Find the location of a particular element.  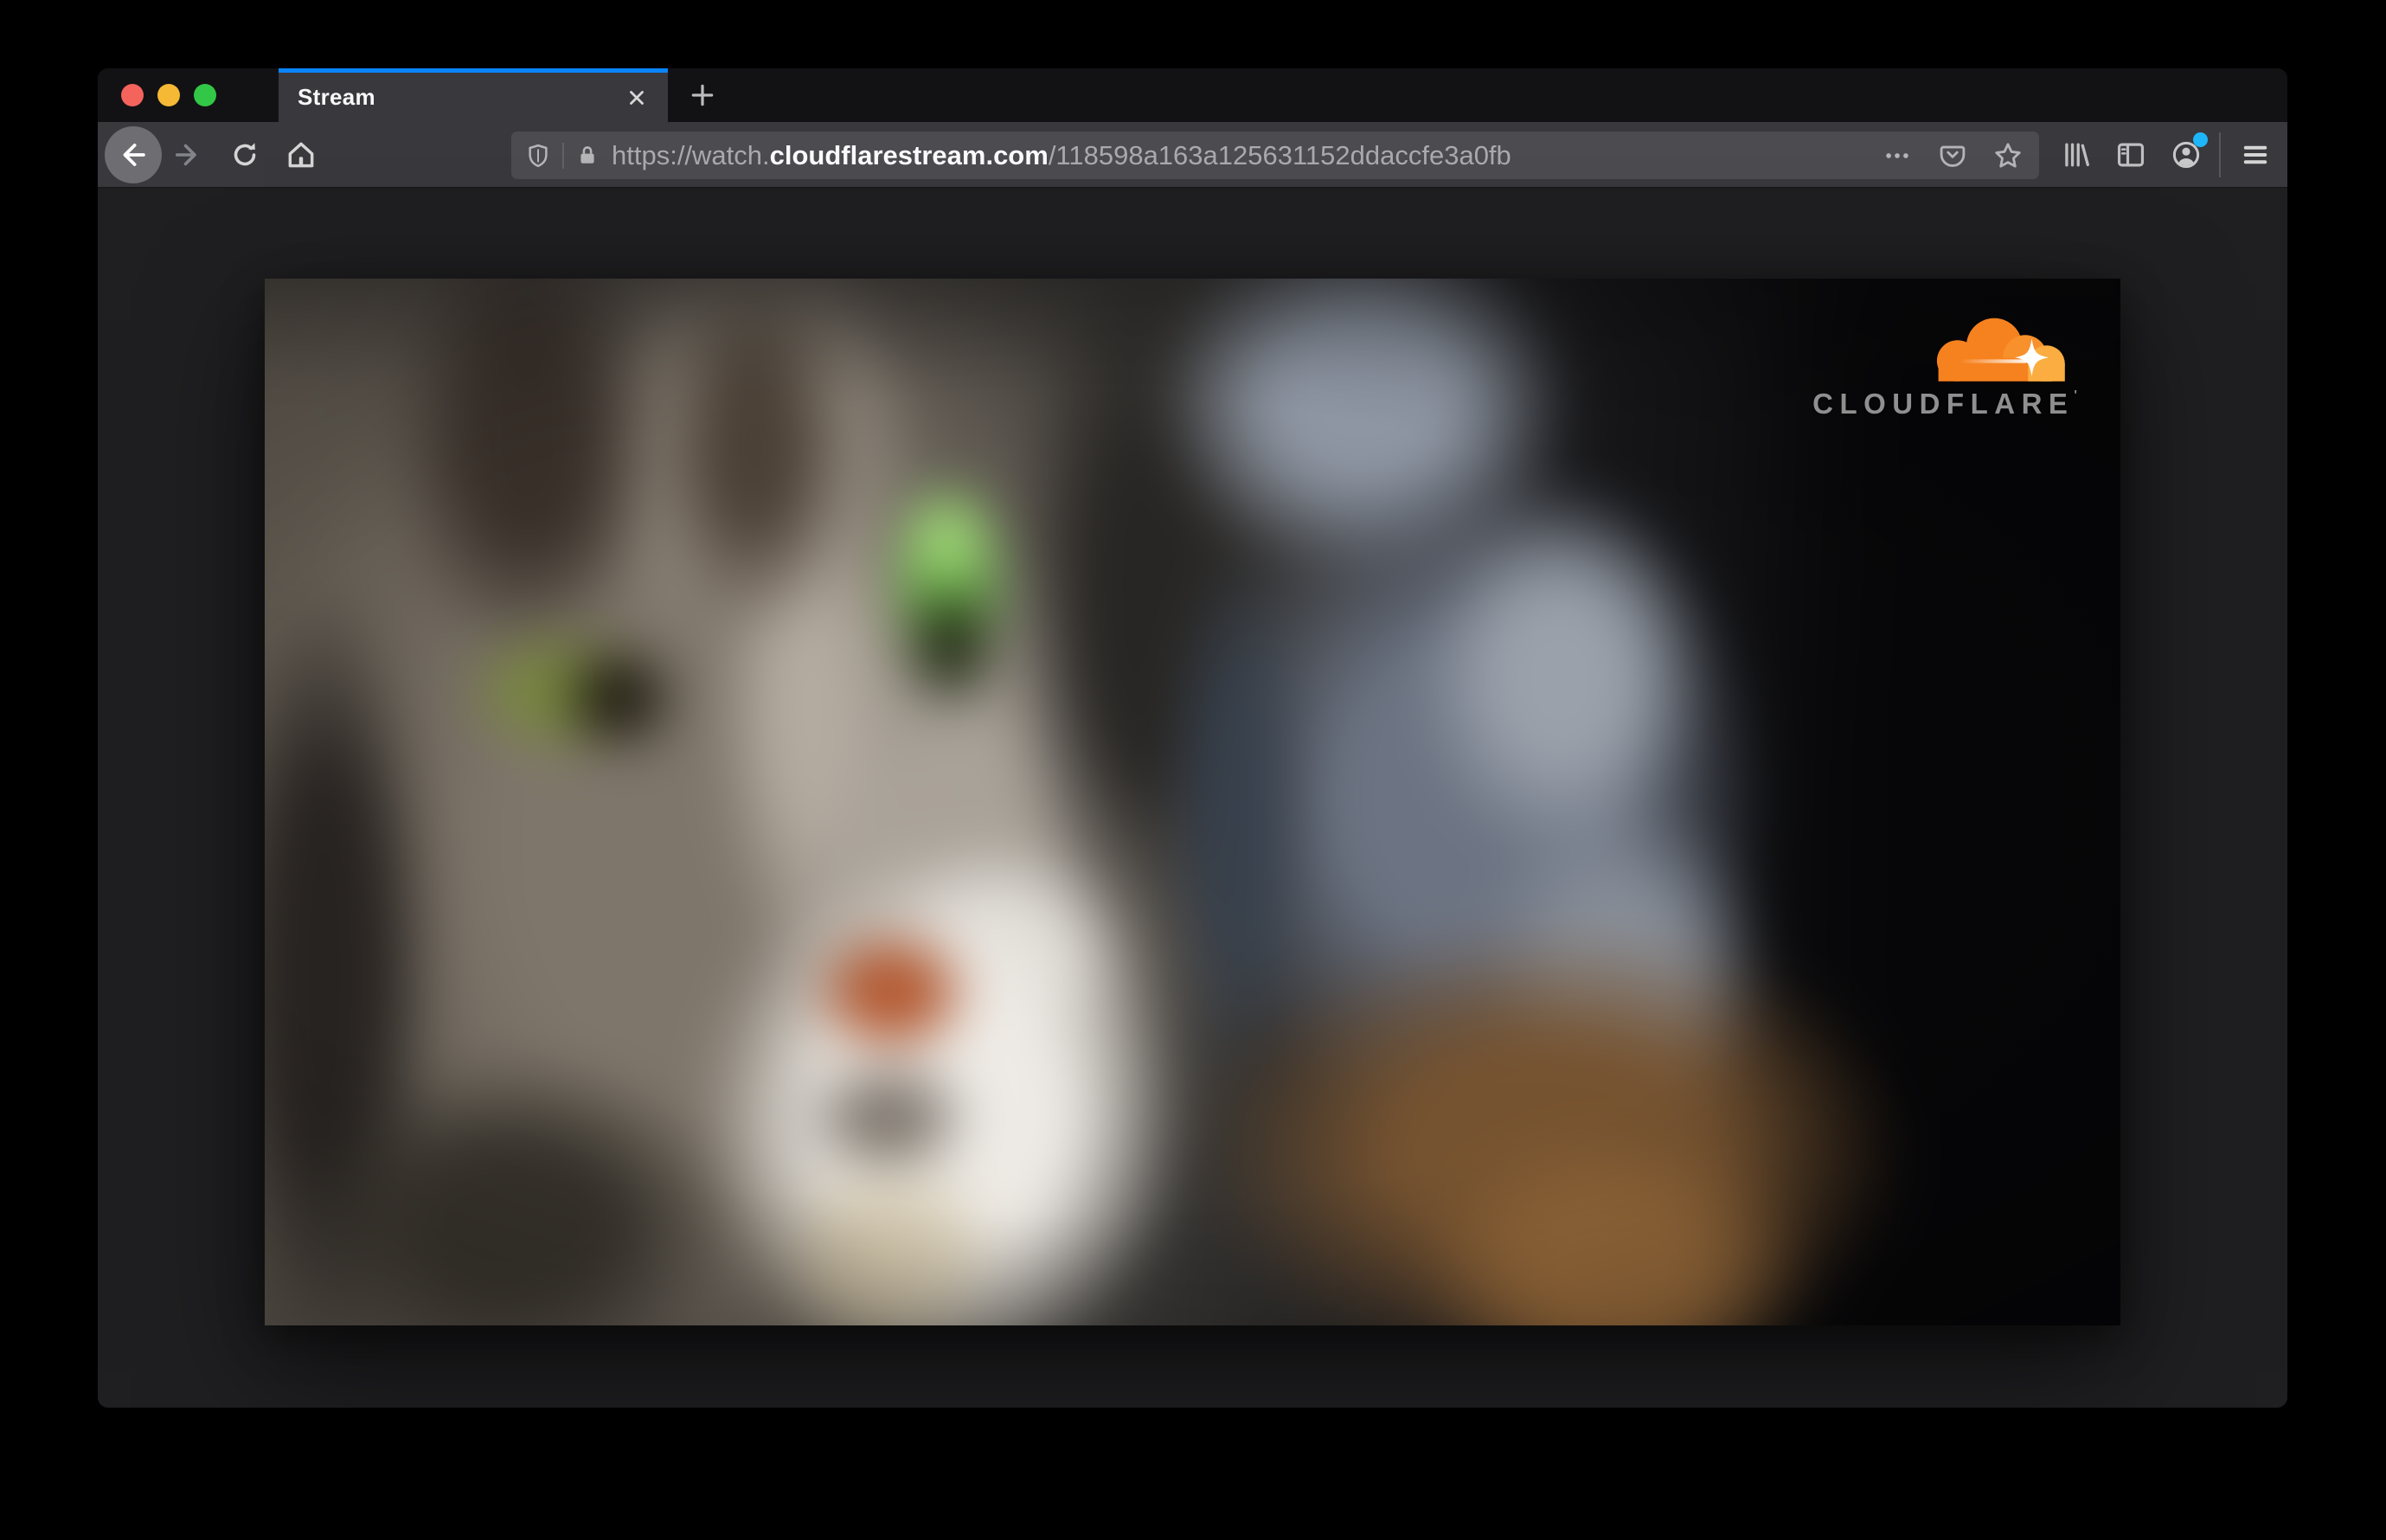

reload-button is located at coordinates (245, 155).